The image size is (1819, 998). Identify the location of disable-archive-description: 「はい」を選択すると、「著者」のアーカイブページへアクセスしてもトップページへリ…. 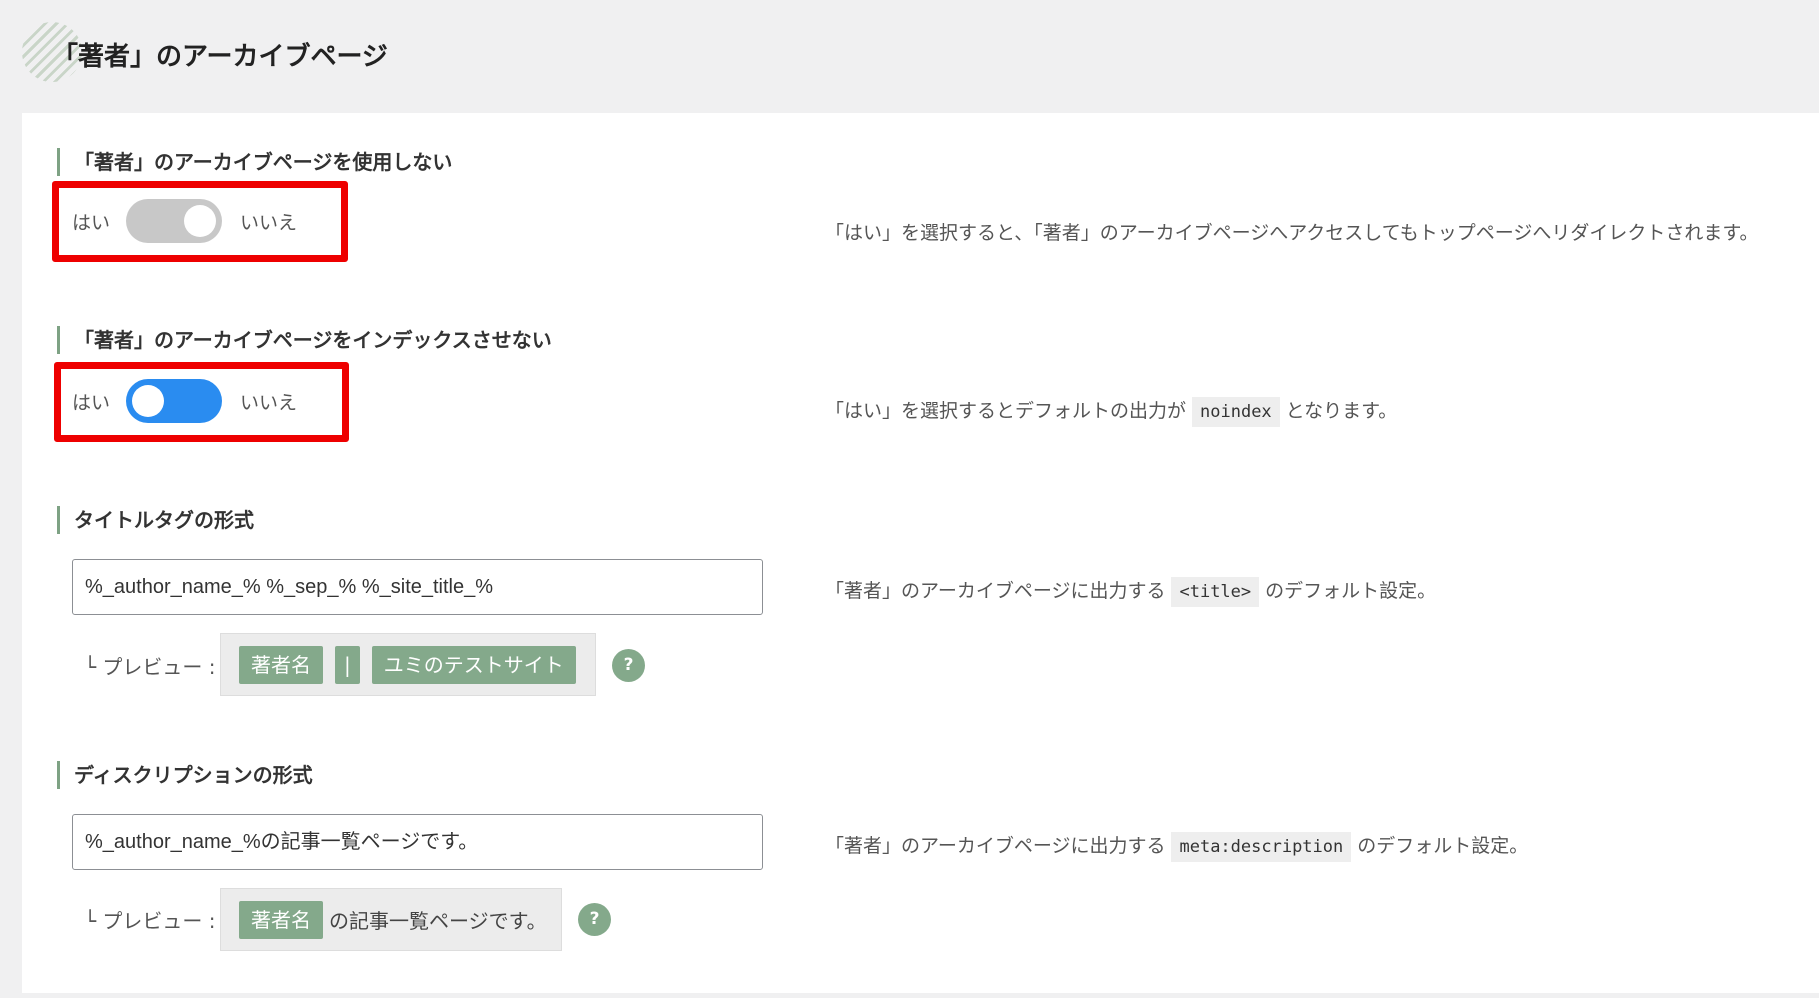
(1292, 233).